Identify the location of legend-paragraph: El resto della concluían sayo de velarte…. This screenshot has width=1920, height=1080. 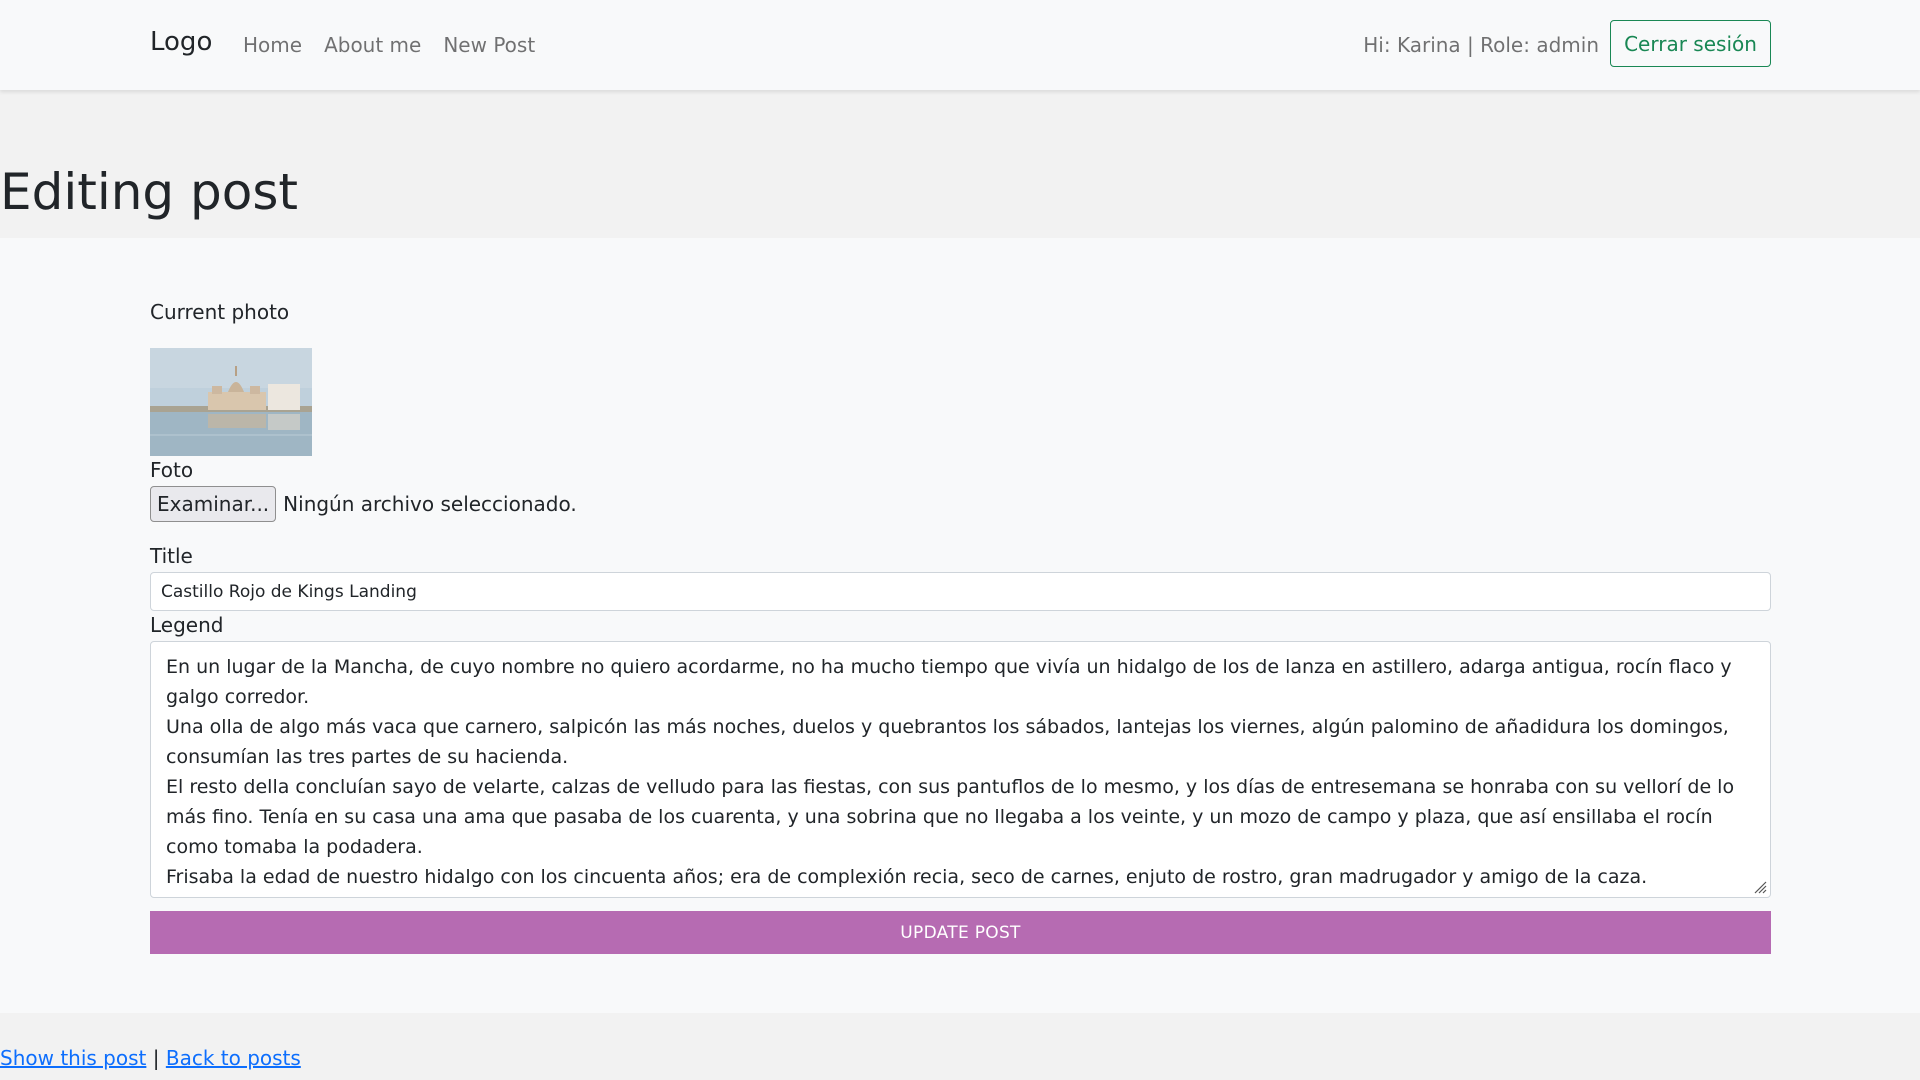
(950, 817).